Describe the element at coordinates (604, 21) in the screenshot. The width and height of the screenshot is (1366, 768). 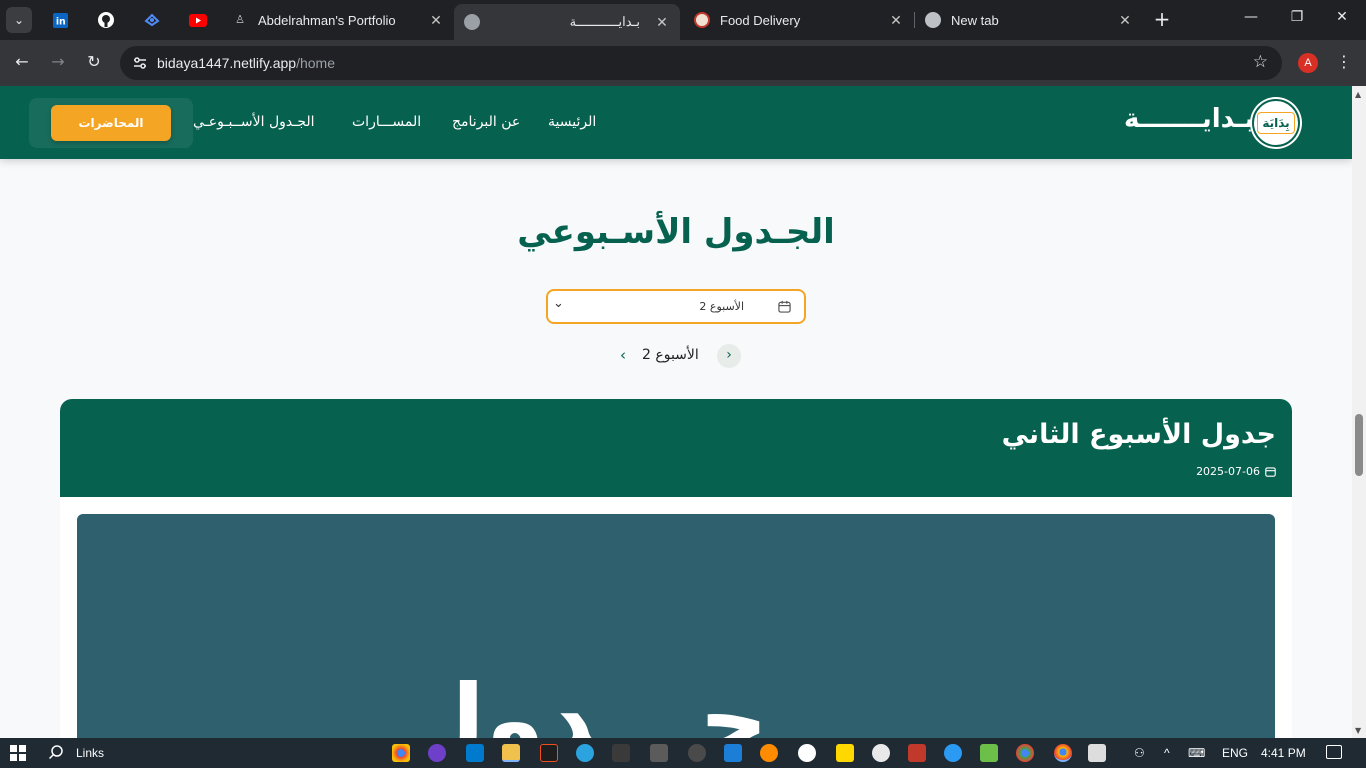
I see `tab-title: بـدايـــــــــــة` at that location.